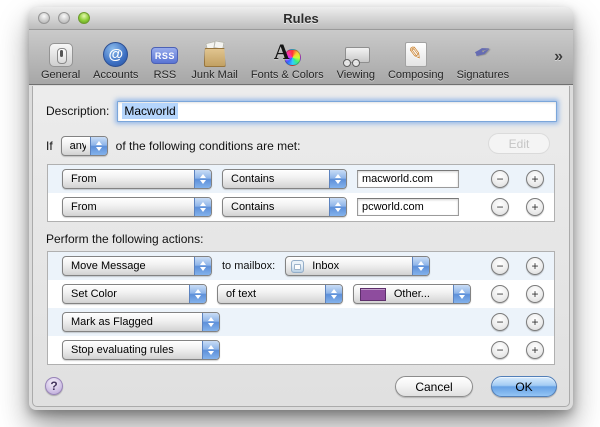 The image size is (600, 427). Describe the element at coordinates (125, 239) in the screenshot. I see `actions-caption: Perform the following actions:` at that location.